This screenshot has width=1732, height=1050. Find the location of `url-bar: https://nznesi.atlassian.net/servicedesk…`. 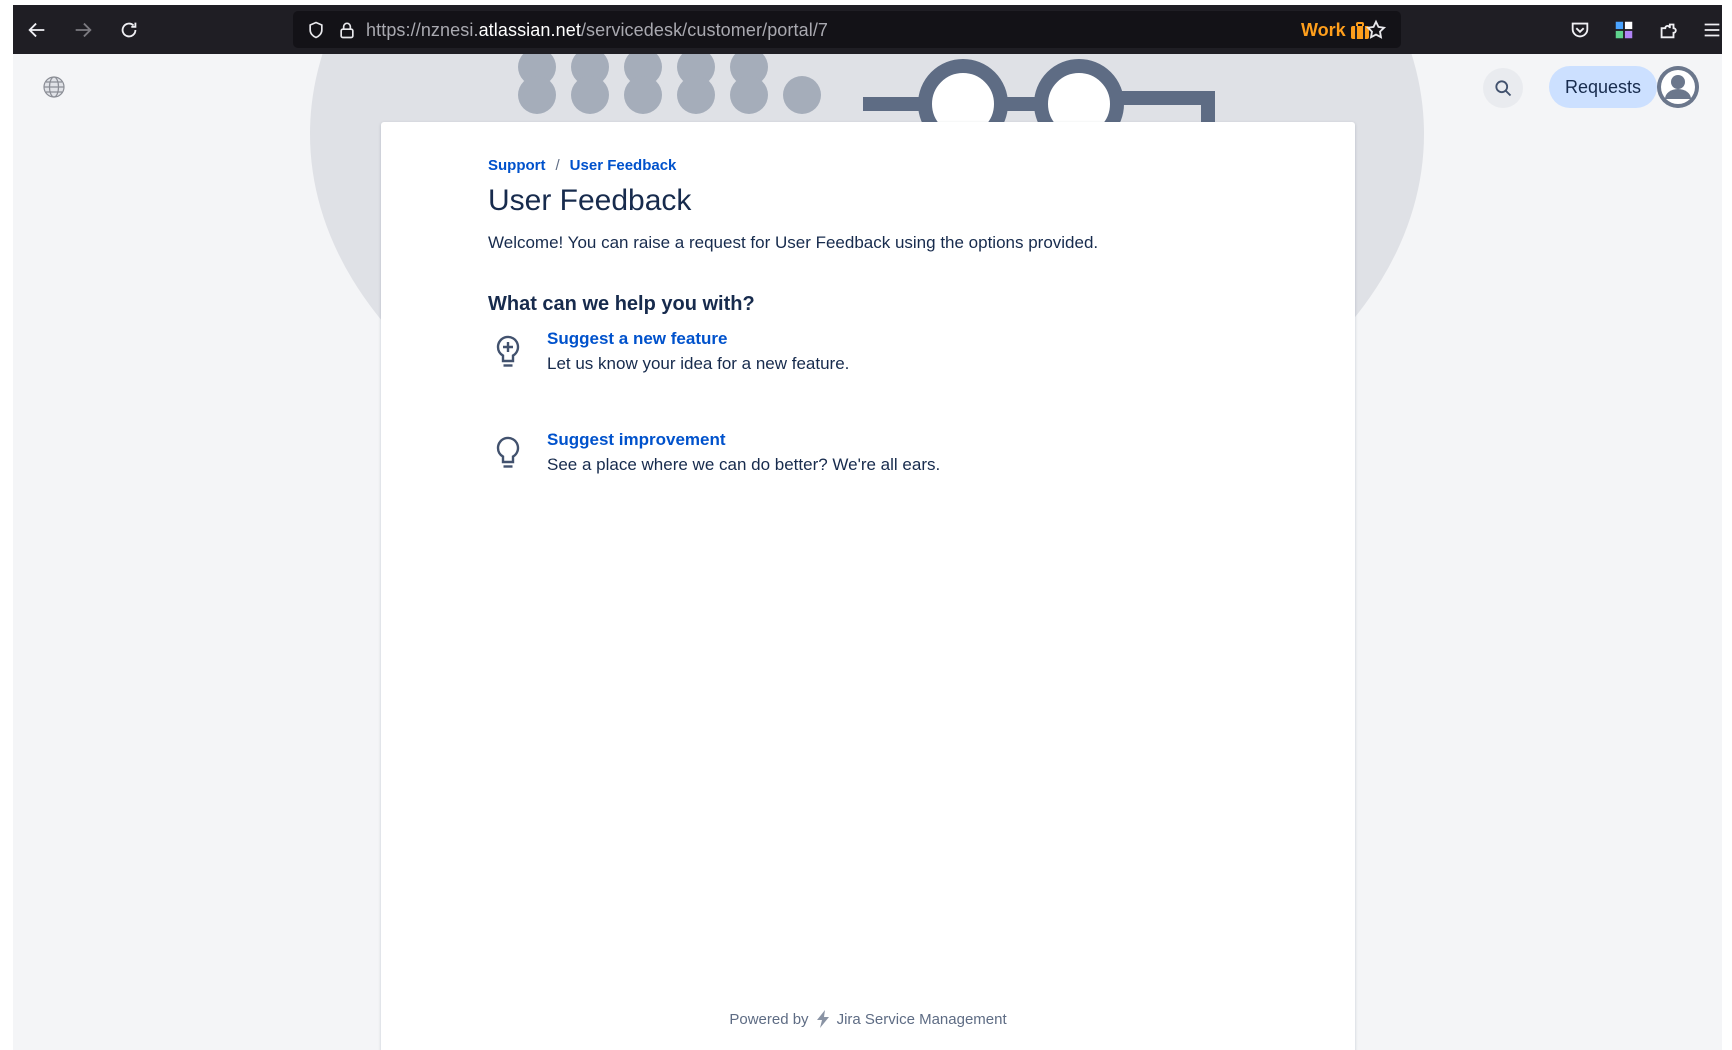

url-bar: https://nznesi.atlassian.net/servicedesk… is located at coordinates (847, 29).